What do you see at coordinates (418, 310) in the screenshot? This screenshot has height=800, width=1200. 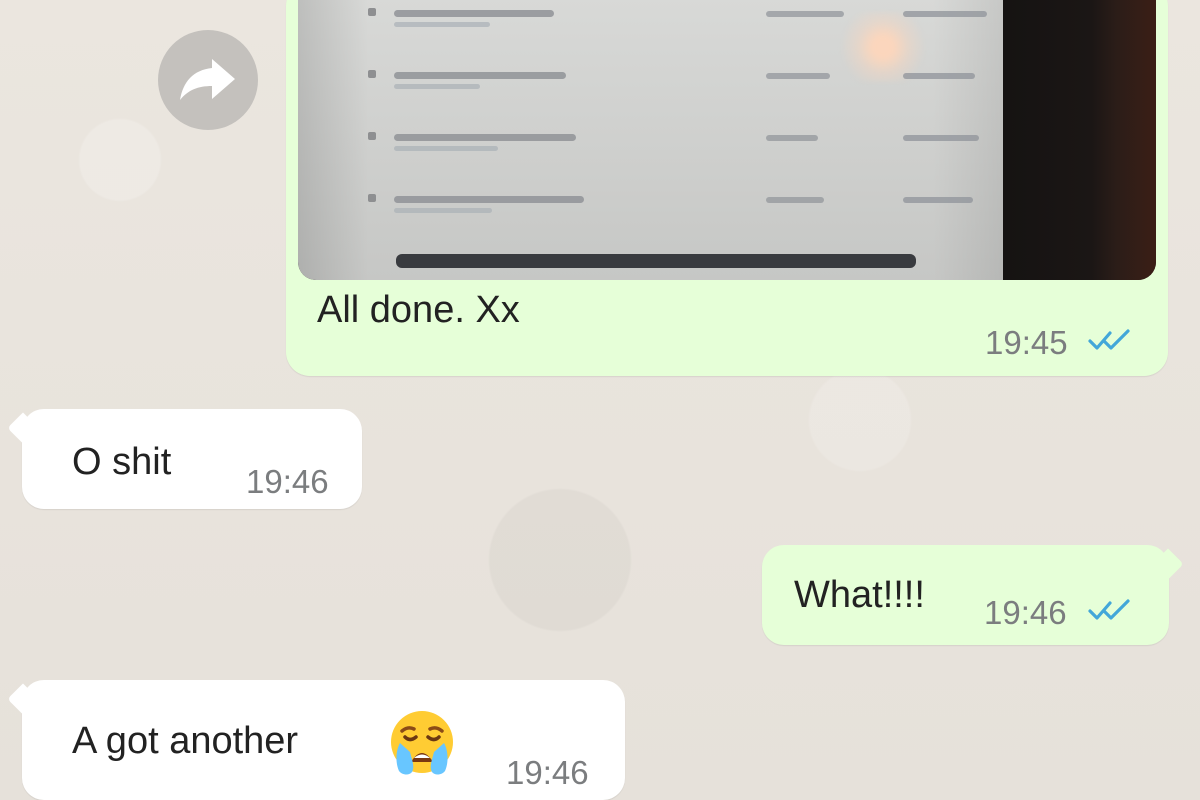 I see `media-caption: All done. Xx` at bounding box center [418, 310].